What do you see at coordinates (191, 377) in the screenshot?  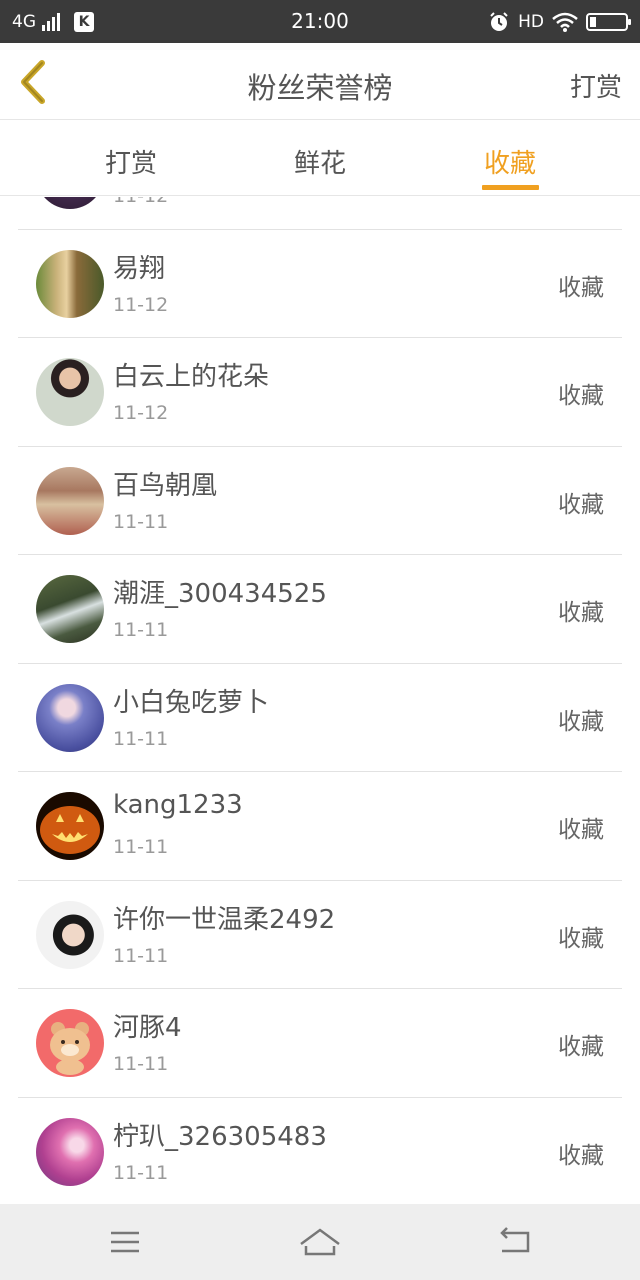 I see `user-name: 白云上的花朵` at bounding box center [191, 377].